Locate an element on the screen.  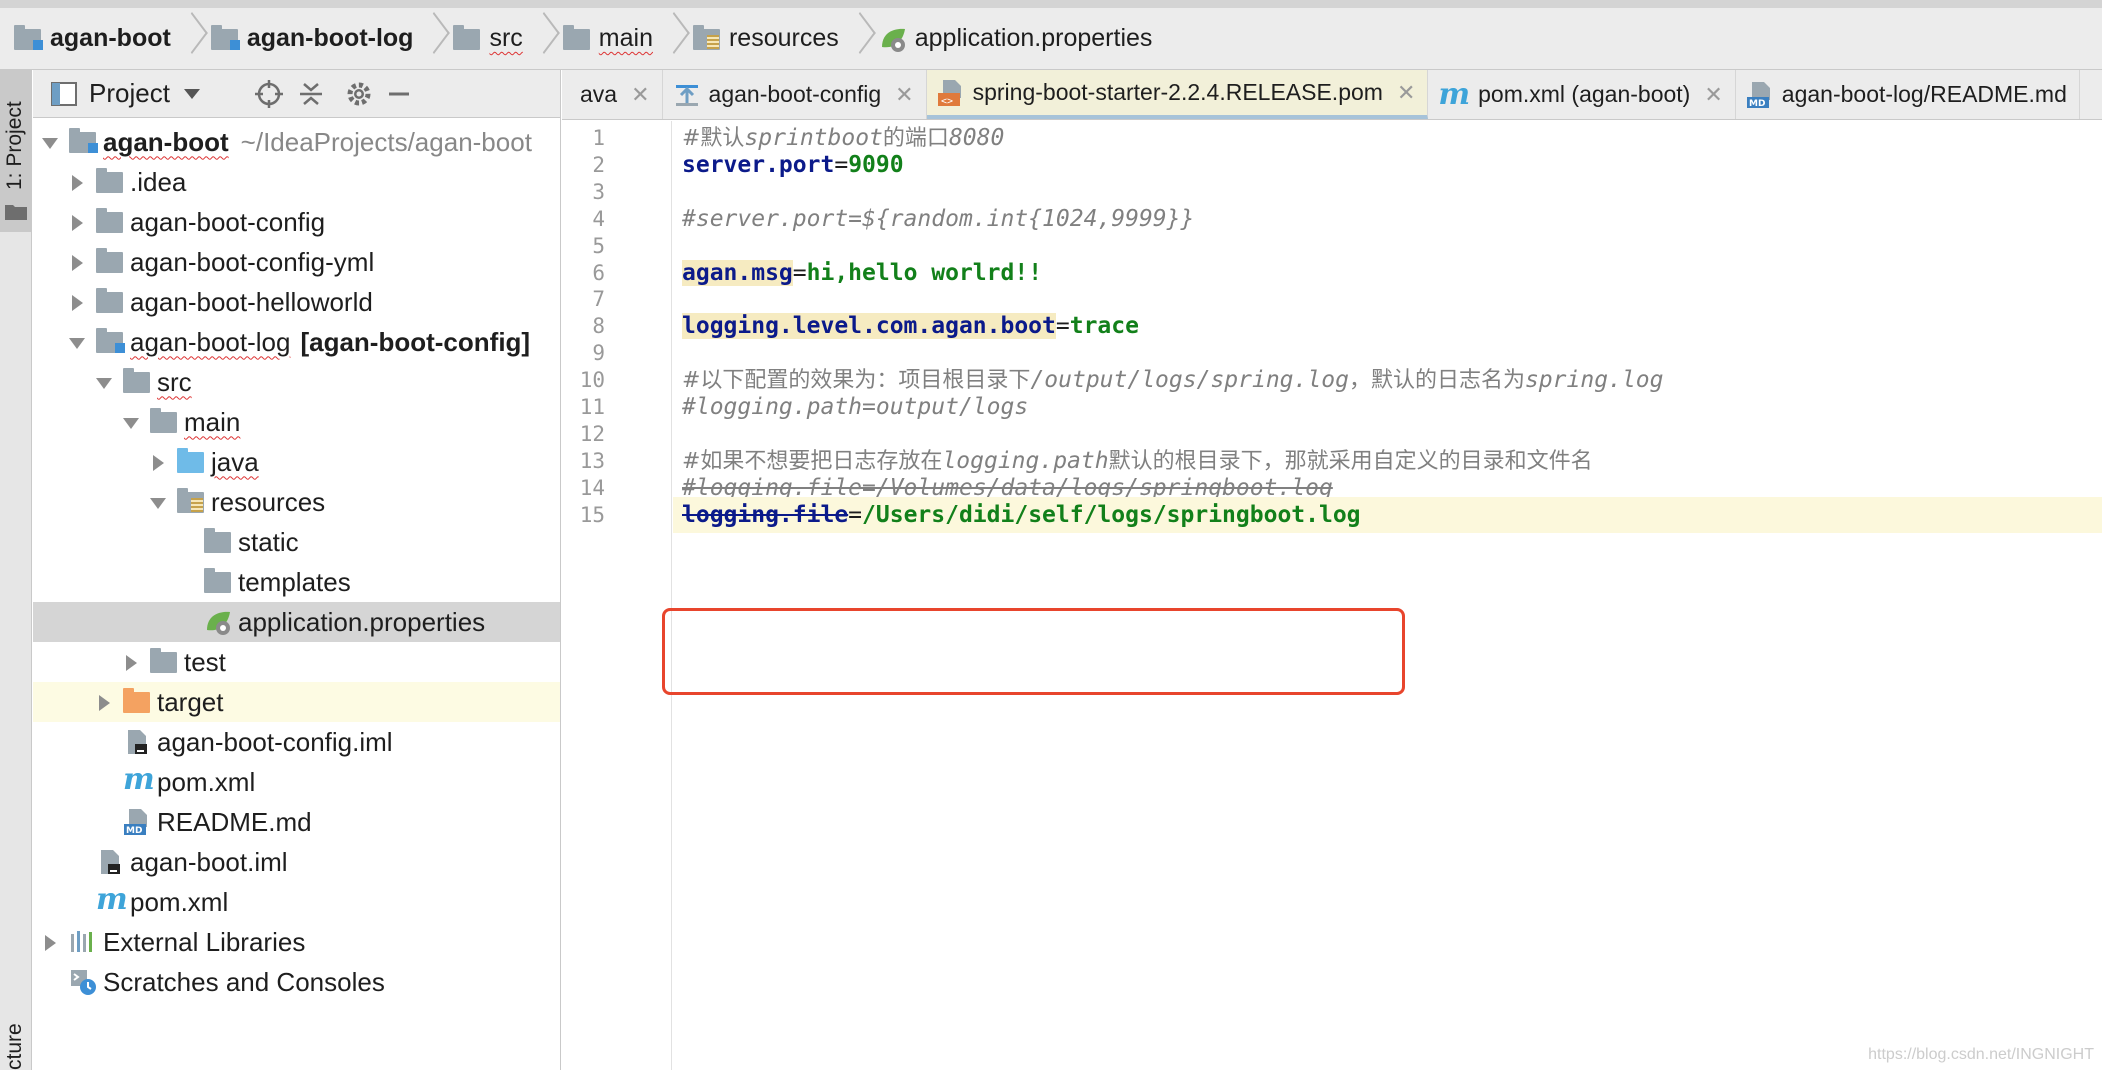
structure-tab-label: cture is located at coordinates (15, 1040).